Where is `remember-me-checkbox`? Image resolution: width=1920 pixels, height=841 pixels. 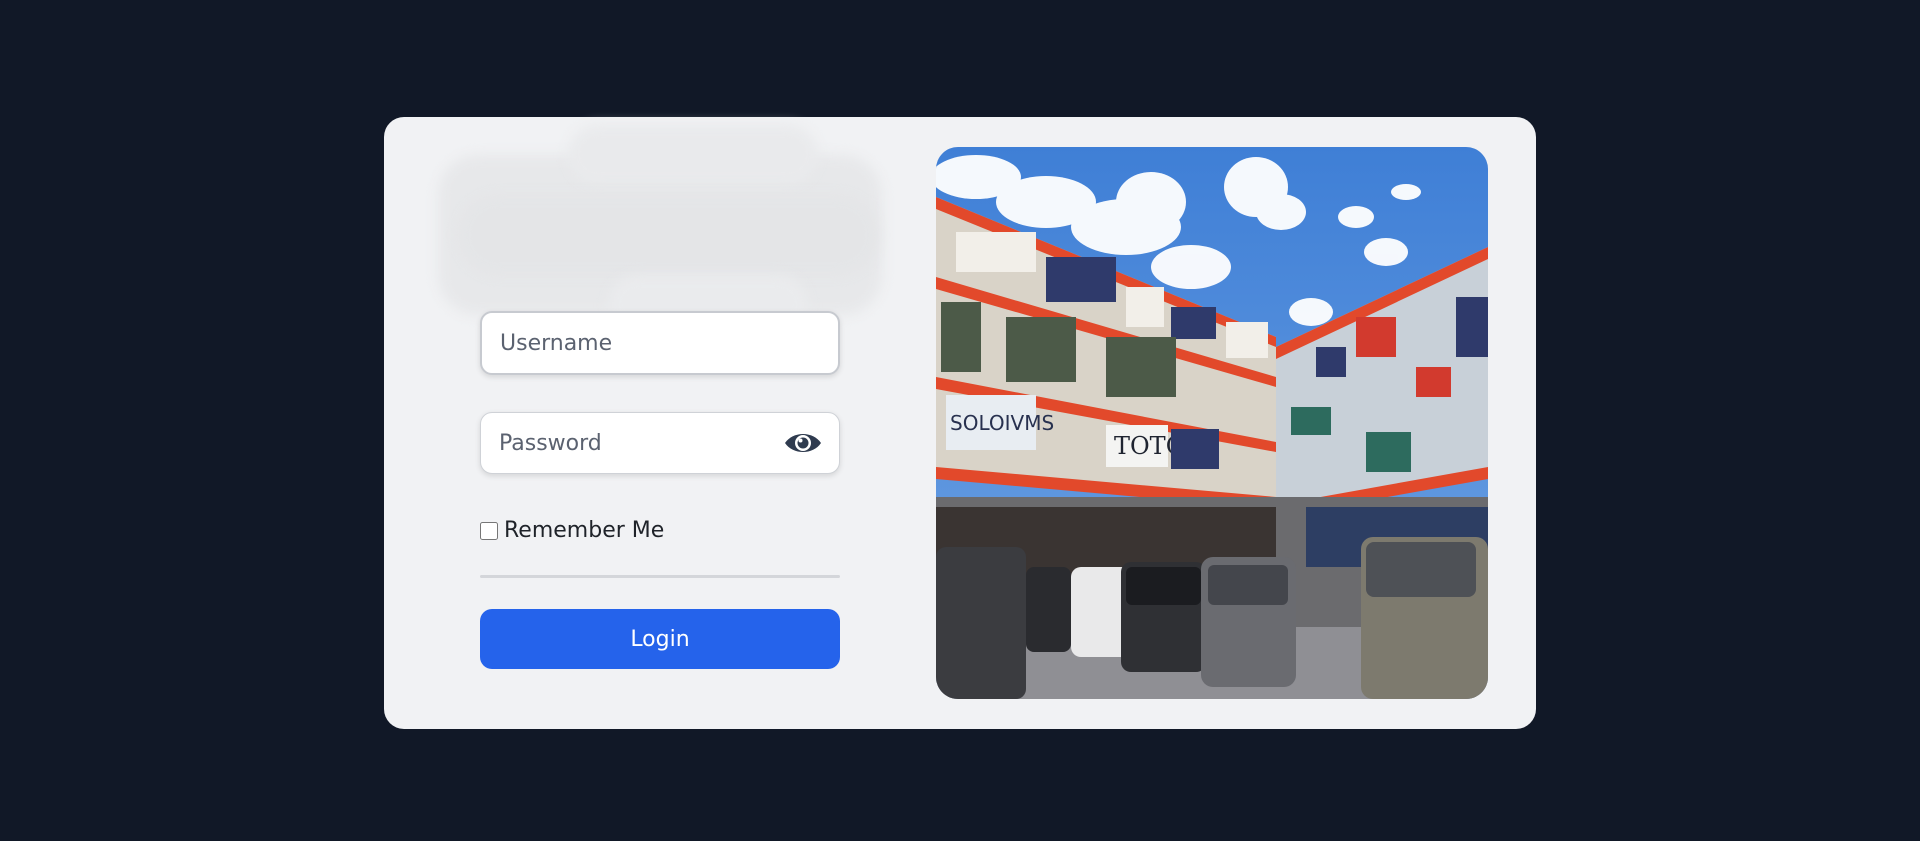 remember-me-checkbox is located at coordinates (489, 530).